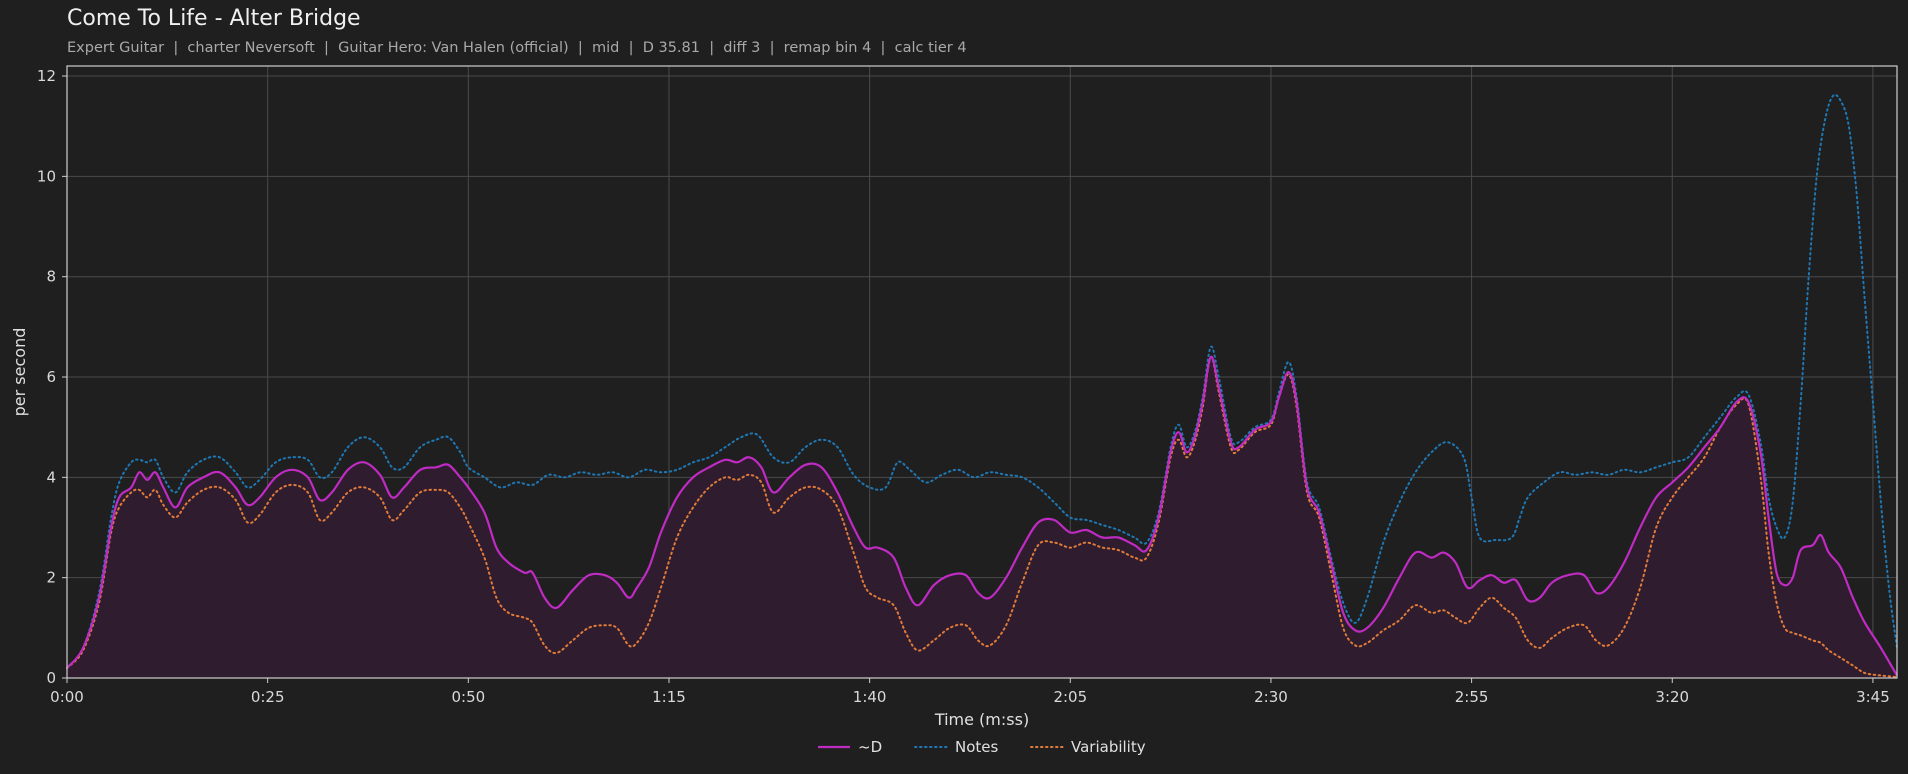 The height and width of the screenshot is (774, 1908). Describe the element at coordinates (870, 747) in the screenshot. I see `legend-label: ~D` at that location.